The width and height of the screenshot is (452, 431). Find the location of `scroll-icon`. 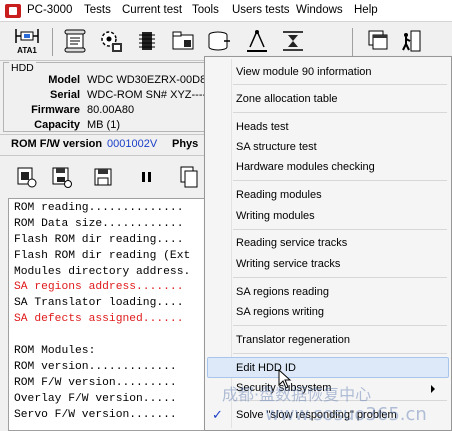

scroll-icon is located at coordinates (75, 41).